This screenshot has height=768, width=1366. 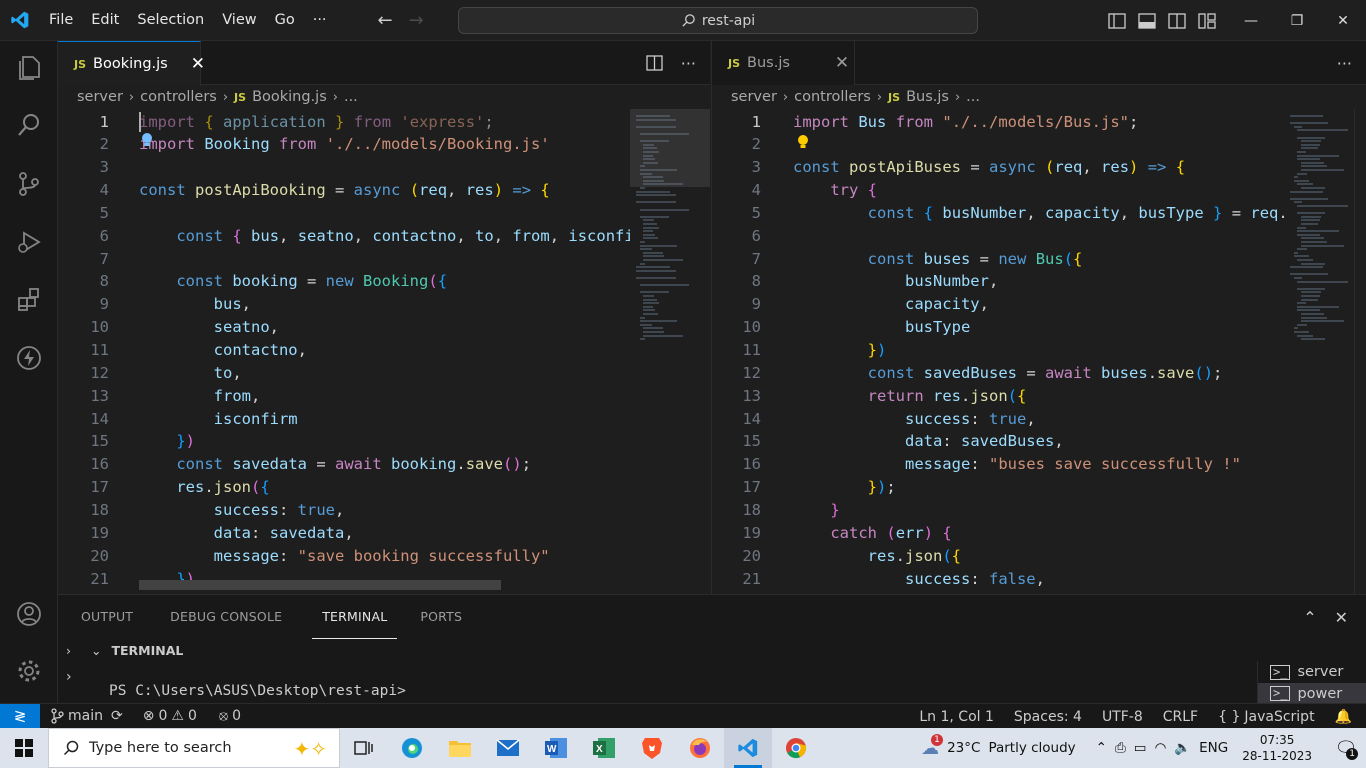 I want to click on terminal-item-power: >_ power, so click(x=1312, y=693).